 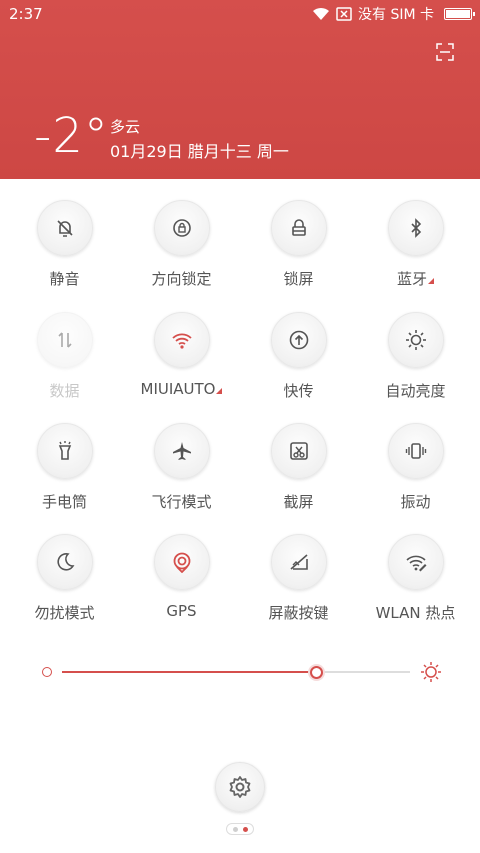 I want to click on toggle-label-text: 勿扰模式, so click(x=64, y=613).